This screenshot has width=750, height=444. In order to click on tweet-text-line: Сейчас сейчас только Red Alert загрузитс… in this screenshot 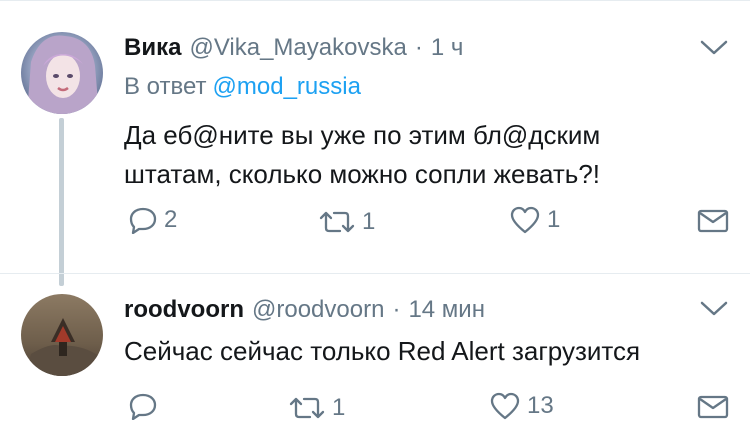, I will do `click(382, 351)`.